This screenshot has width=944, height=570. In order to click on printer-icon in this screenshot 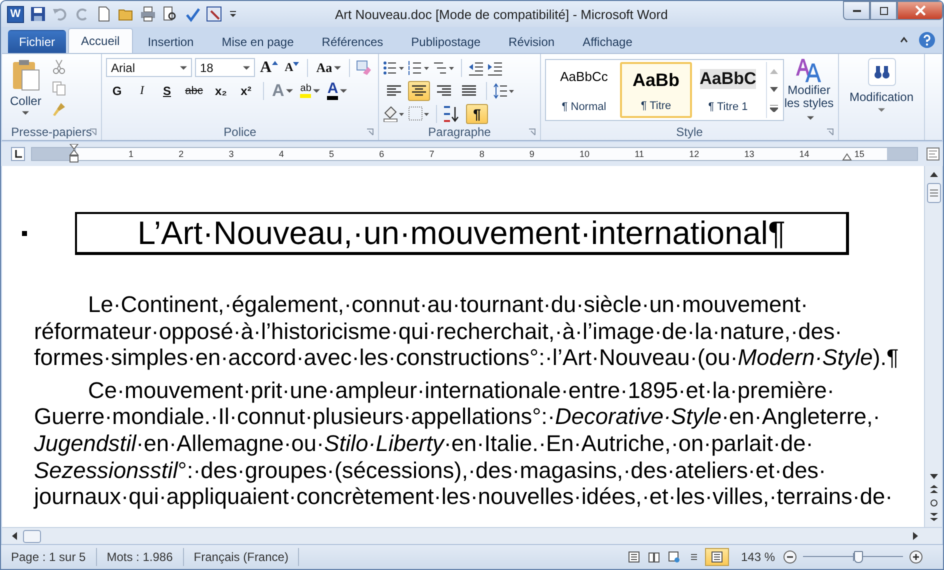, I will do `click(148, 14)`.